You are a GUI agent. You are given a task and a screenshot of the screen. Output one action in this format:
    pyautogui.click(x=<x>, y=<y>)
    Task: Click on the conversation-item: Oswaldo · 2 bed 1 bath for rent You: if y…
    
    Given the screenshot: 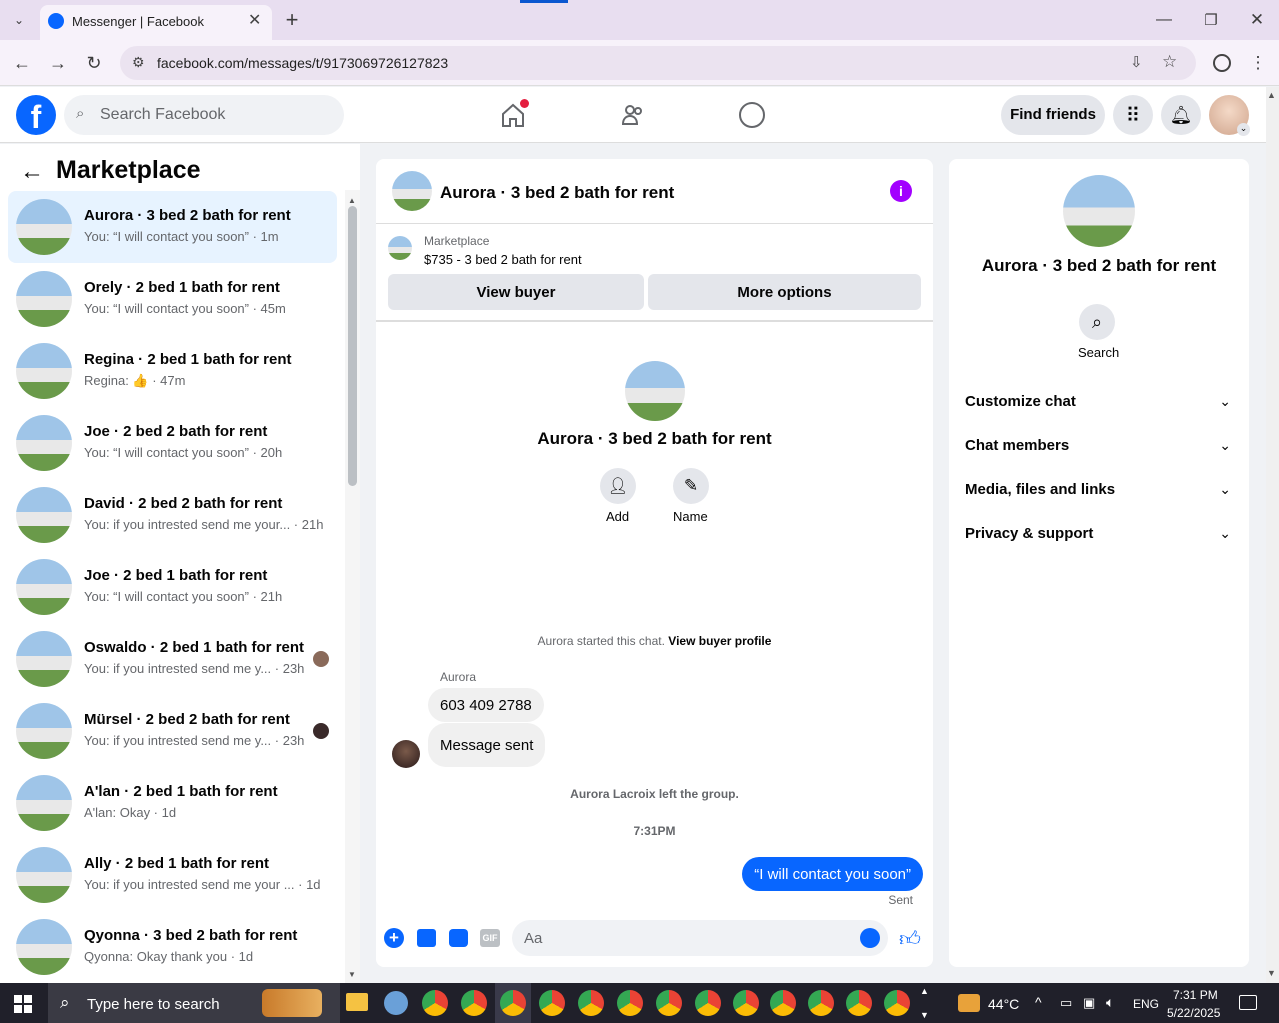 What is the action you would take?
    pyautogui.click(x=172, y=659)
    